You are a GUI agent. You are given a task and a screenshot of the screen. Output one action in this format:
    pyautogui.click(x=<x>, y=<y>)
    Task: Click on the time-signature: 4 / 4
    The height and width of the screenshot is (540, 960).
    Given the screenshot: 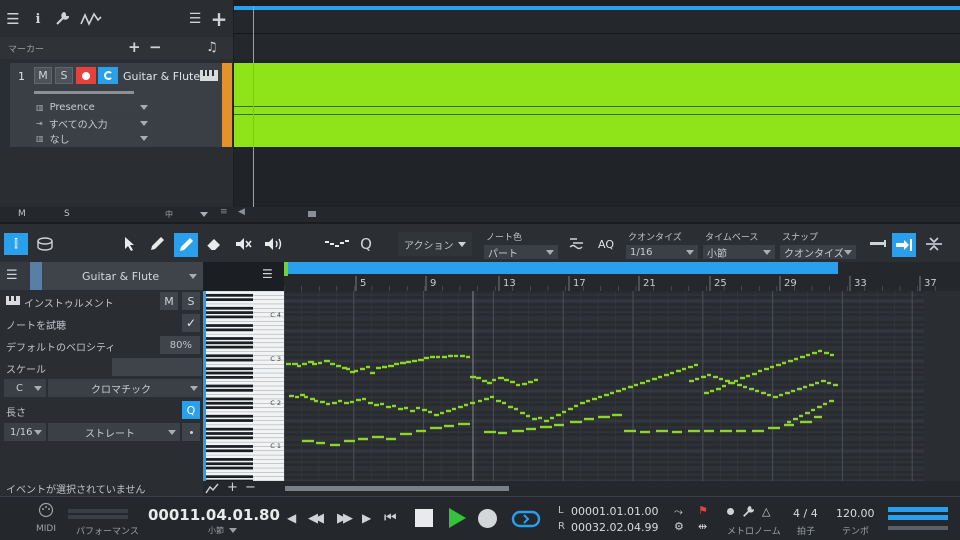 What is the action you would take?
    pyautogui.click(x=805, y=513)
    